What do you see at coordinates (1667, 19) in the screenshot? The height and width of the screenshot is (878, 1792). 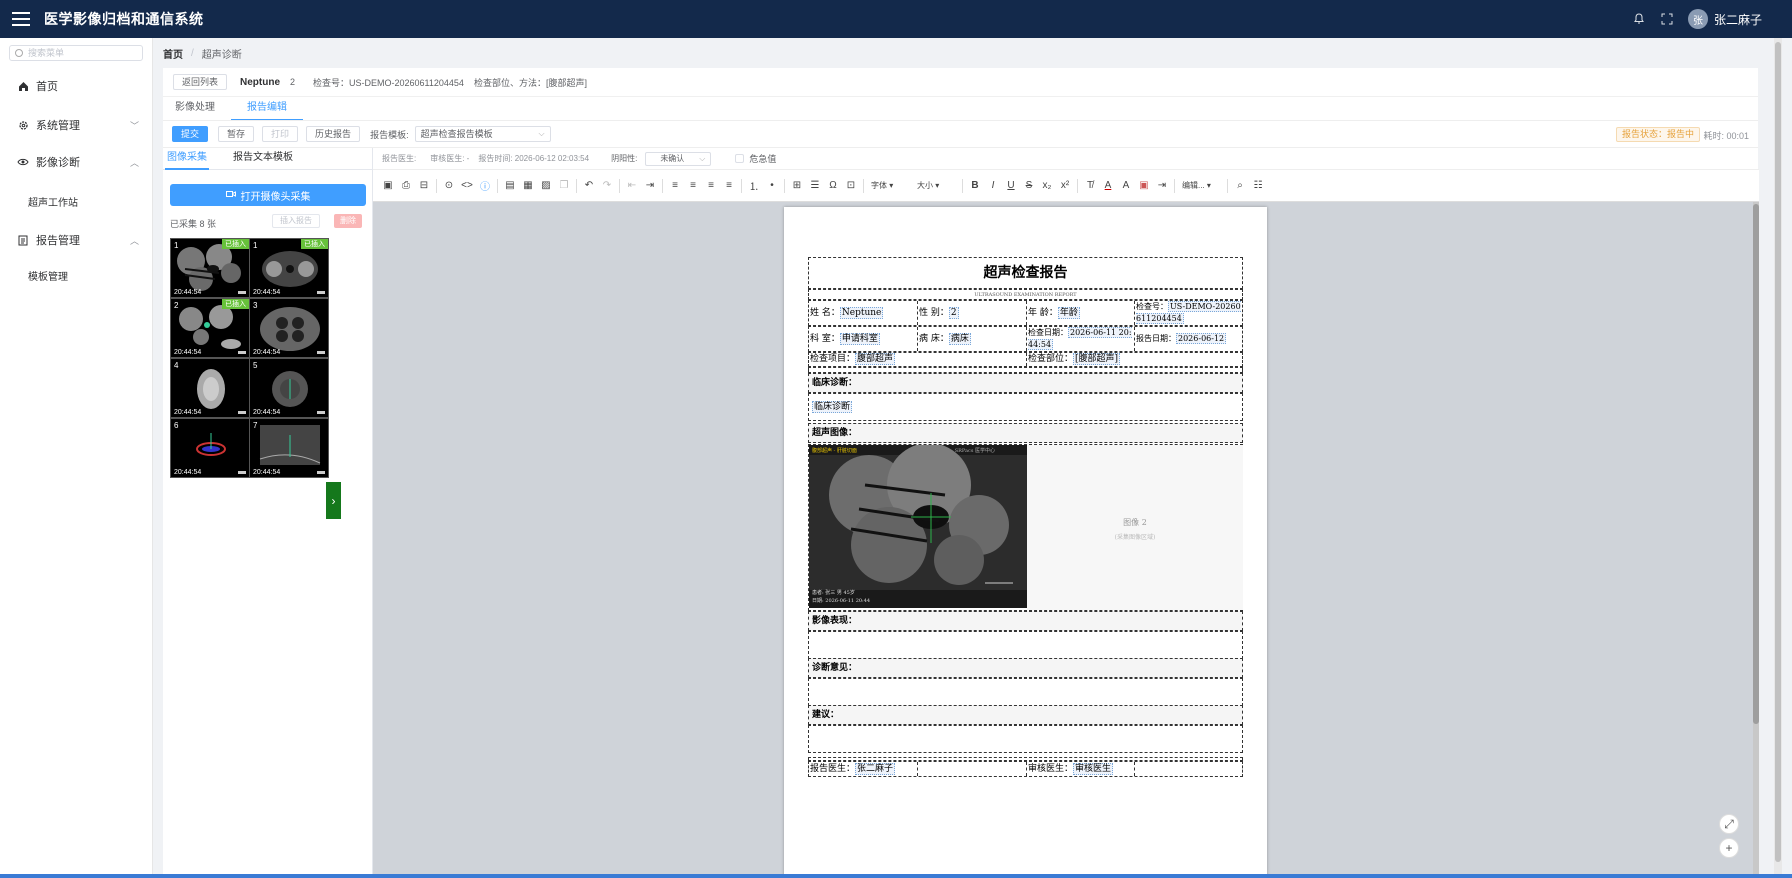 I see `fullscreen-icon` at bounding box center [1667, 19].